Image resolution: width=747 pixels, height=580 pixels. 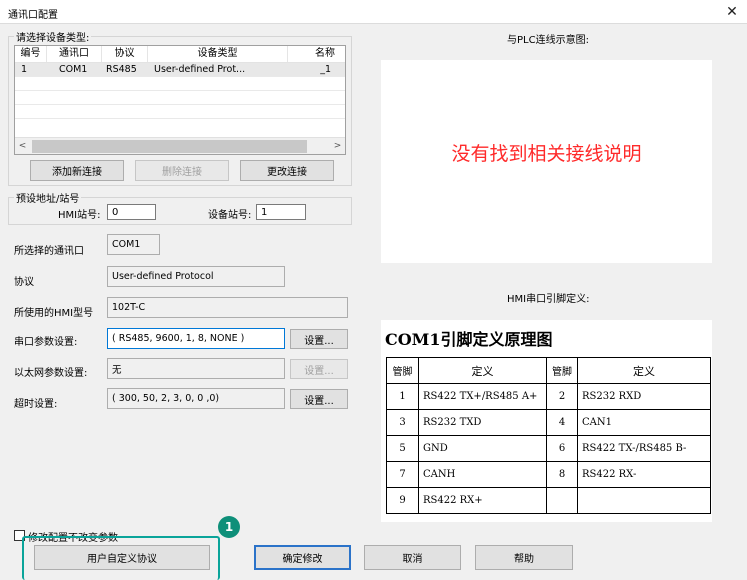 I want to click on pin-definition: RS232 TXD, so click(x=482, y=422).